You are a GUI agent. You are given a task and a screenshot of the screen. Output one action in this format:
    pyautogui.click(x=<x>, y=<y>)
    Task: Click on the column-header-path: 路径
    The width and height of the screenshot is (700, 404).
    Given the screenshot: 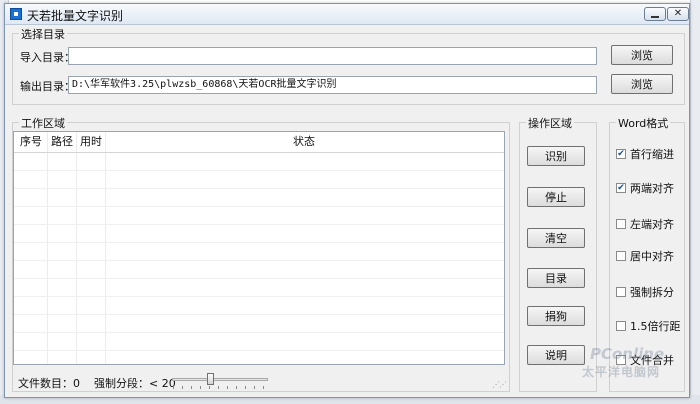 What is the action you would take?
    pyautogui.click(x=62, y=142)
    